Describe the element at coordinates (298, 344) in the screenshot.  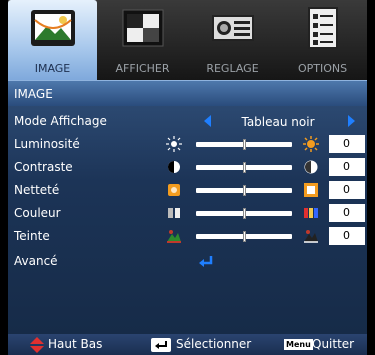
I see `menu-key-icon: Menu` at that location.